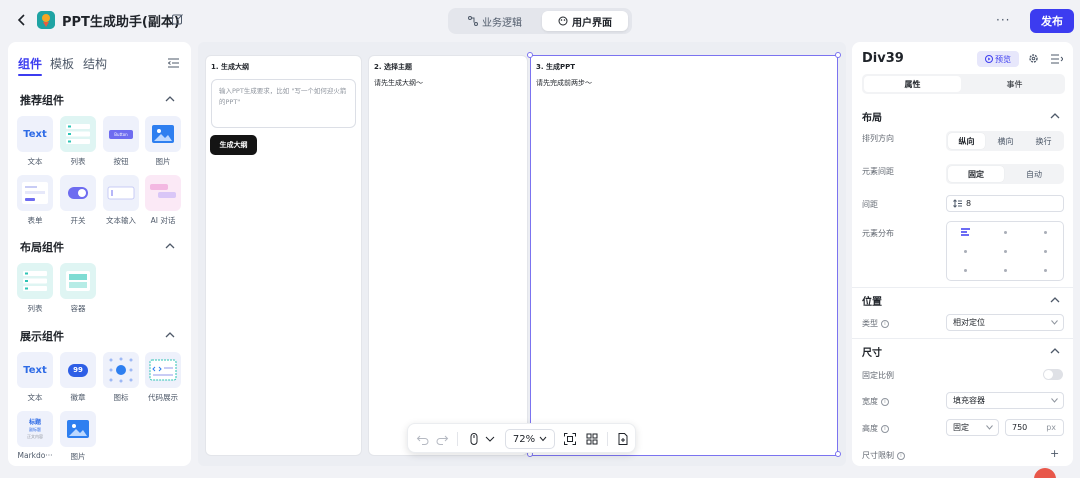 The width and height of the screenshot is (1080, 478). I want to click on ai-chat-icon, so click(163, 193).